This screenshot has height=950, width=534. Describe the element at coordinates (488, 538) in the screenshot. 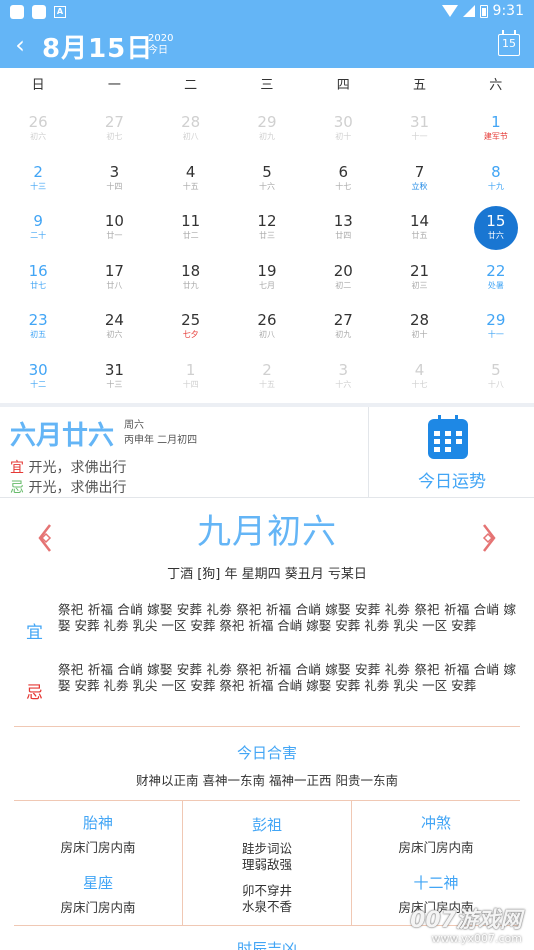

I see `next-day-arrow-icon` at that location.